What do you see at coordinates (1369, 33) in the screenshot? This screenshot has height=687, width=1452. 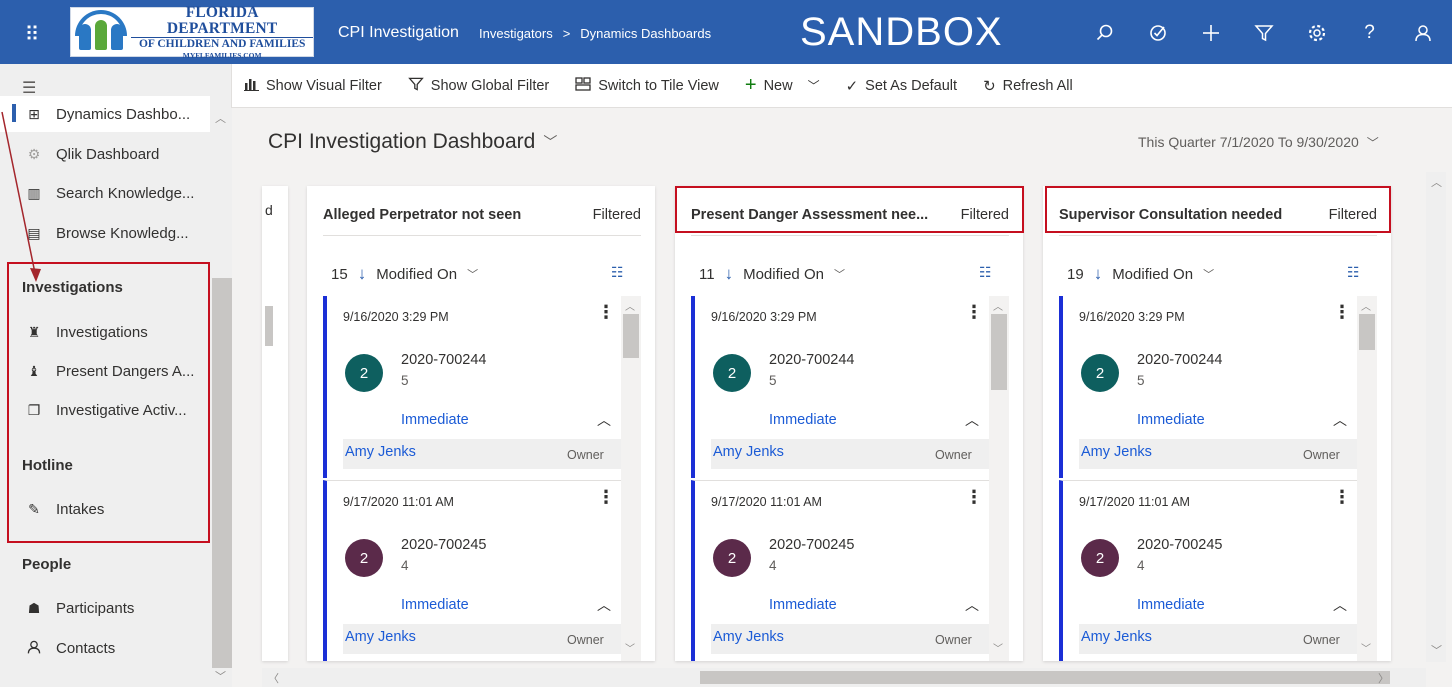 I see `help-icon: ?` at bounding box center [1369, 33].